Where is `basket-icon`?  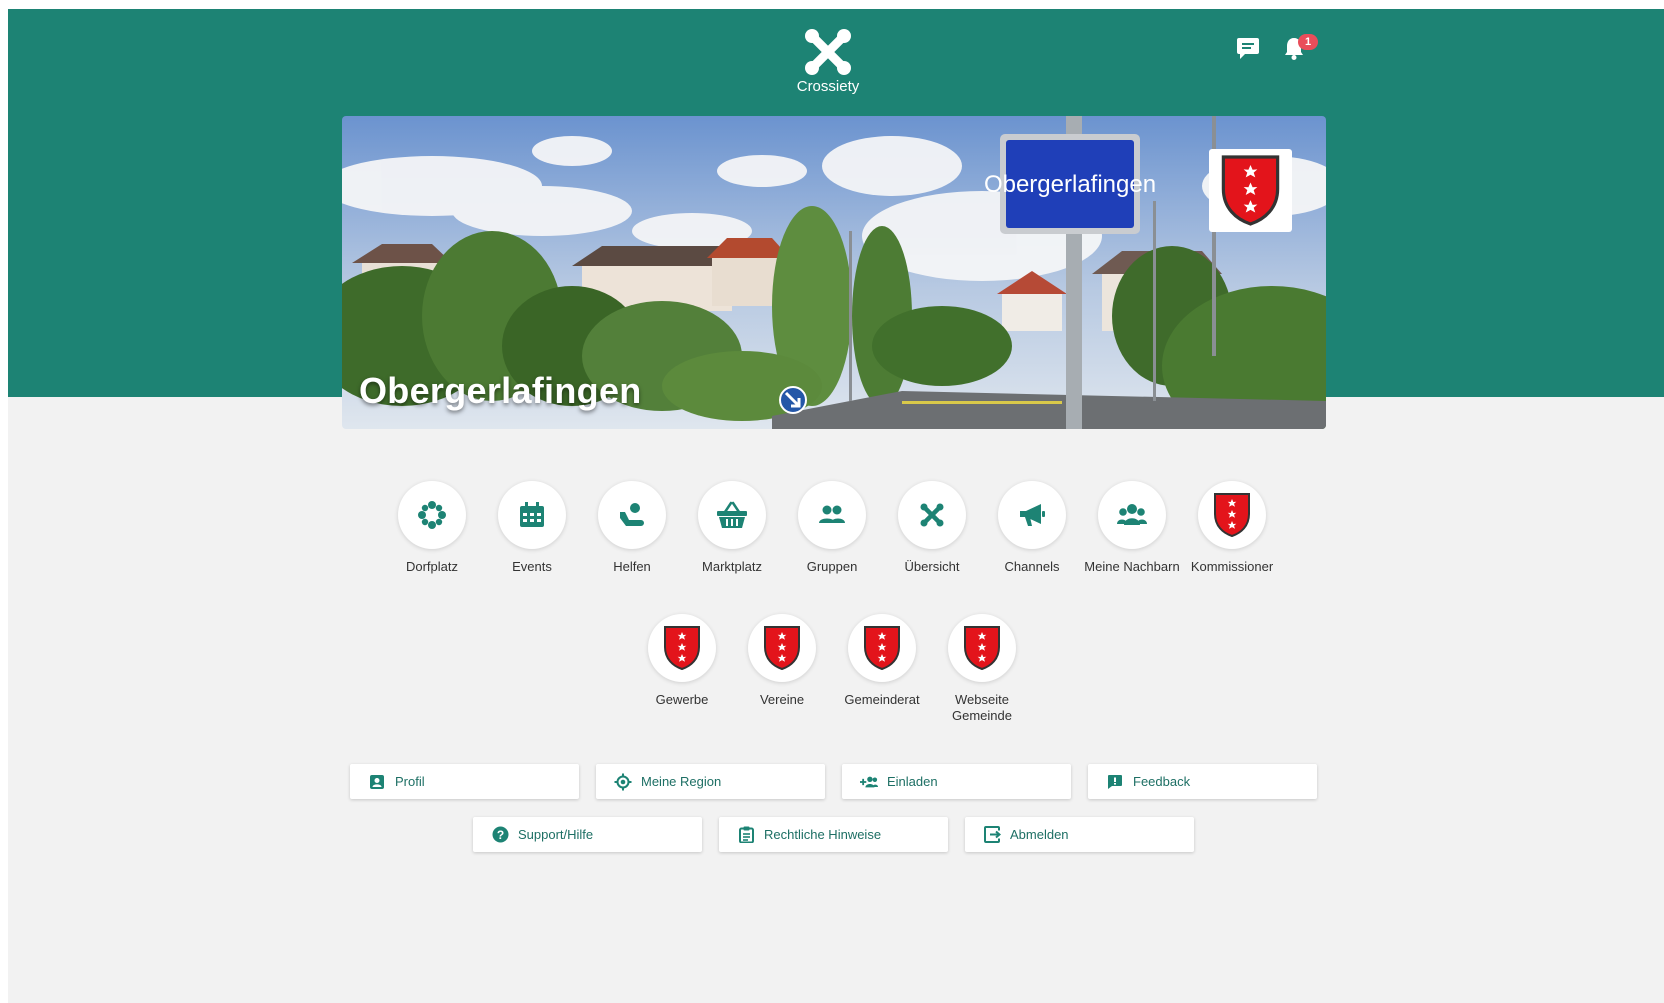 basket-icon is located at coordinates (732, 514).